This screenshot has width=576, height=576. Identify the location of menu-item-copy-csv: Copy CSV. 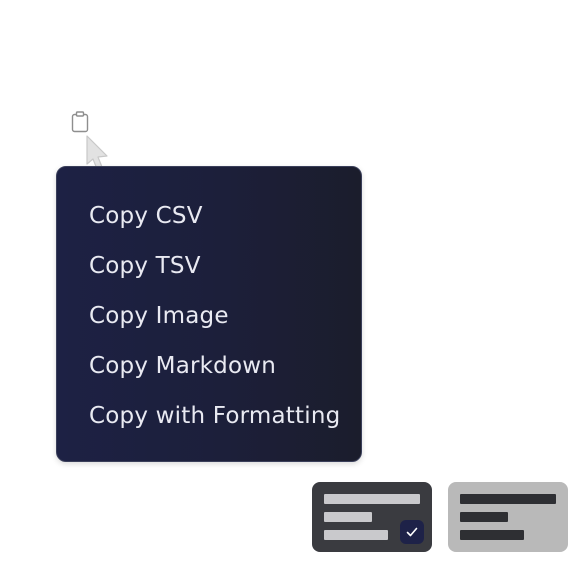
(220, 222).